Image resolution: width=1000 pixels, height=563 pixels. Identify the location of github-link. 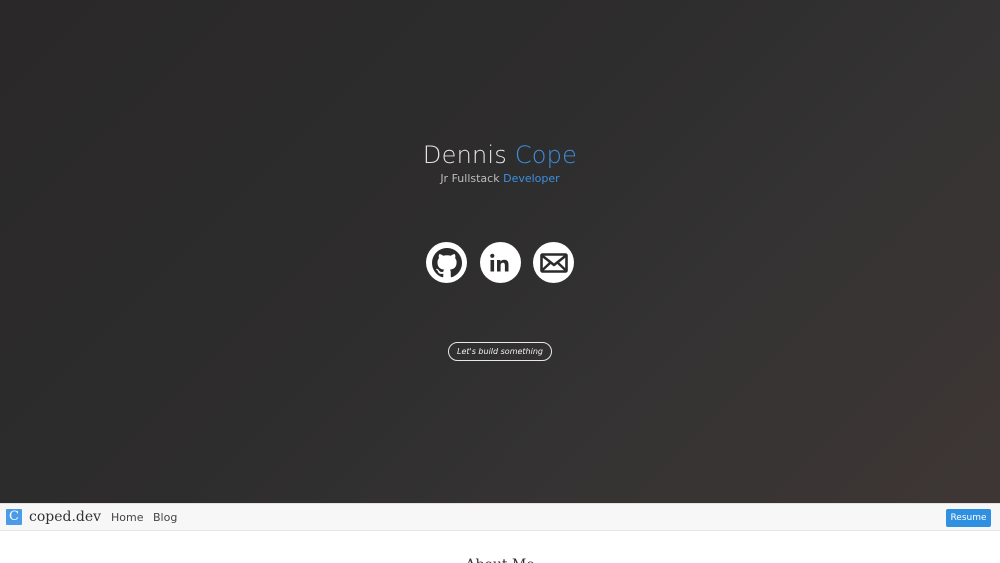
(446, 262).